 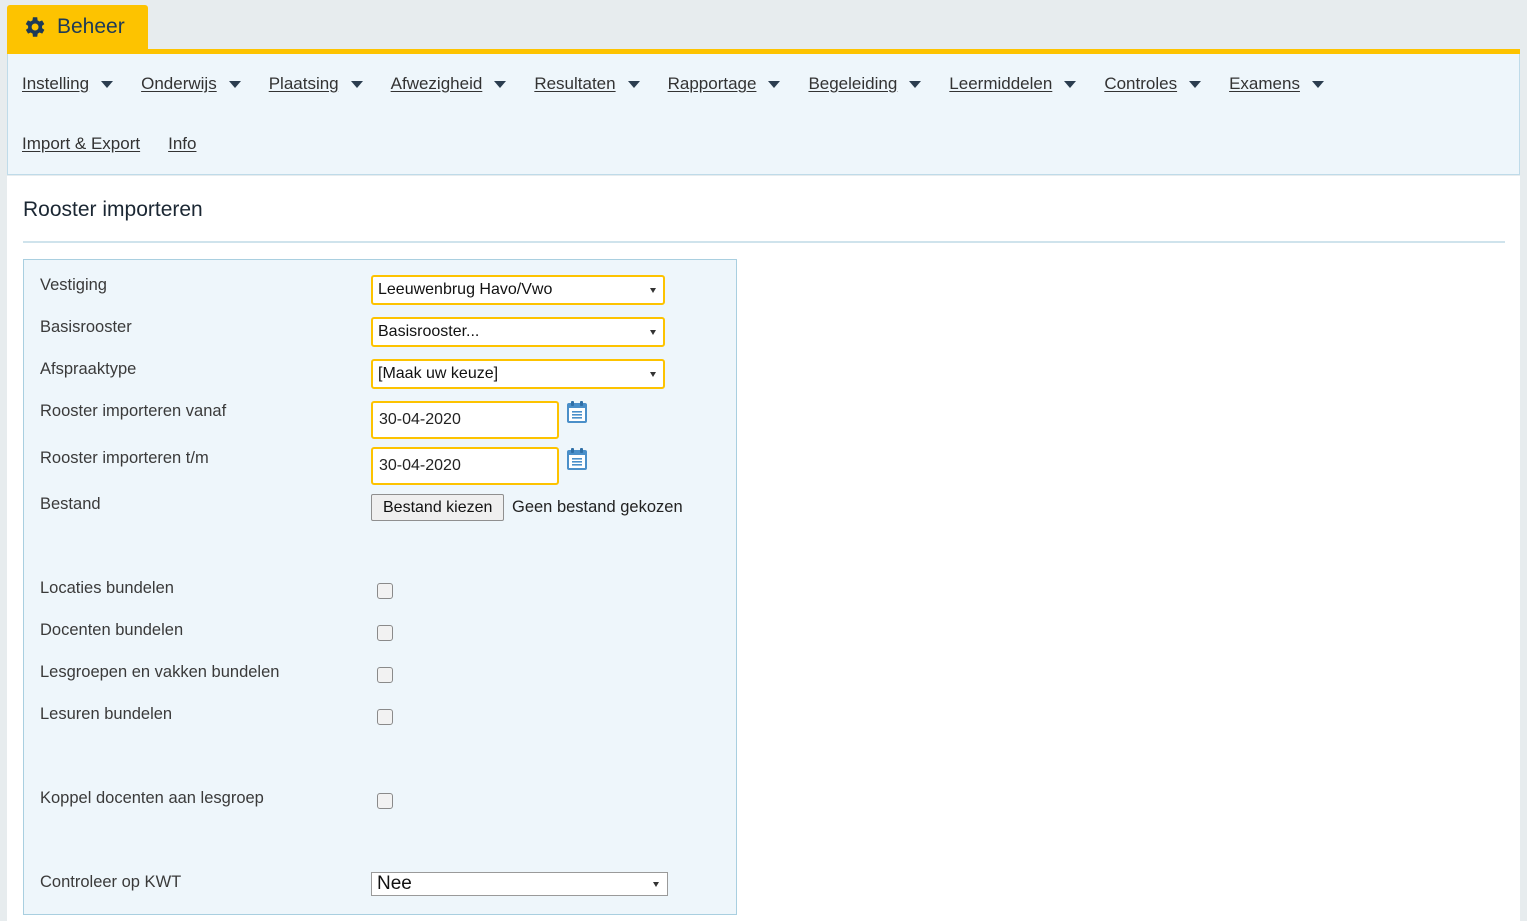 I want to click on kwt-label: Controleer op KWT, so click(x=111, y=882).